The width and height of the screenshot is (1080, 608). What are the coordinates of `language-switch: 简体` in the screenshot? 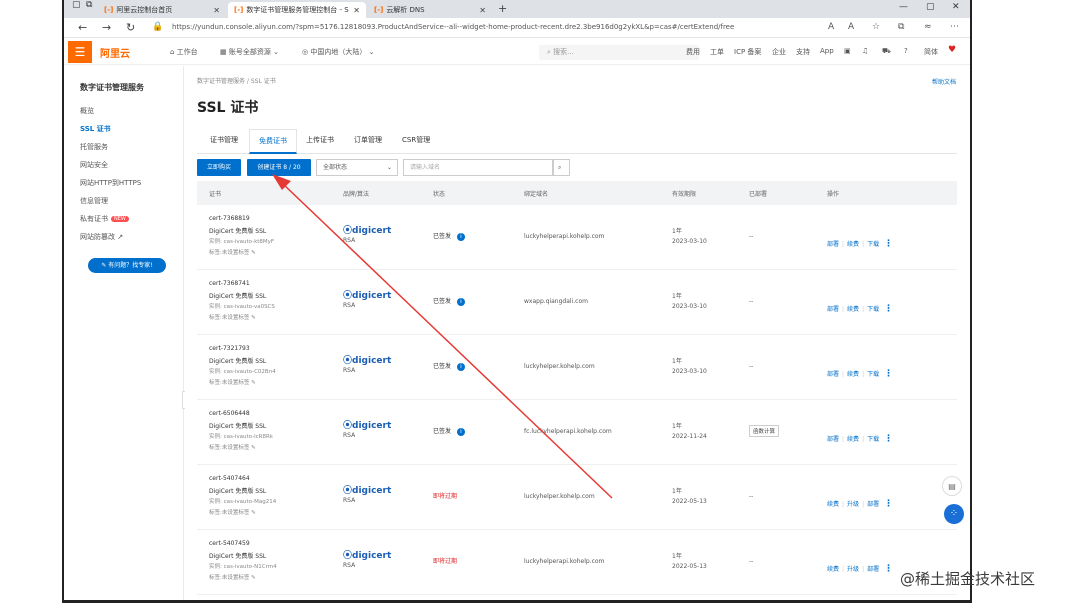 It's located at (931, 52).